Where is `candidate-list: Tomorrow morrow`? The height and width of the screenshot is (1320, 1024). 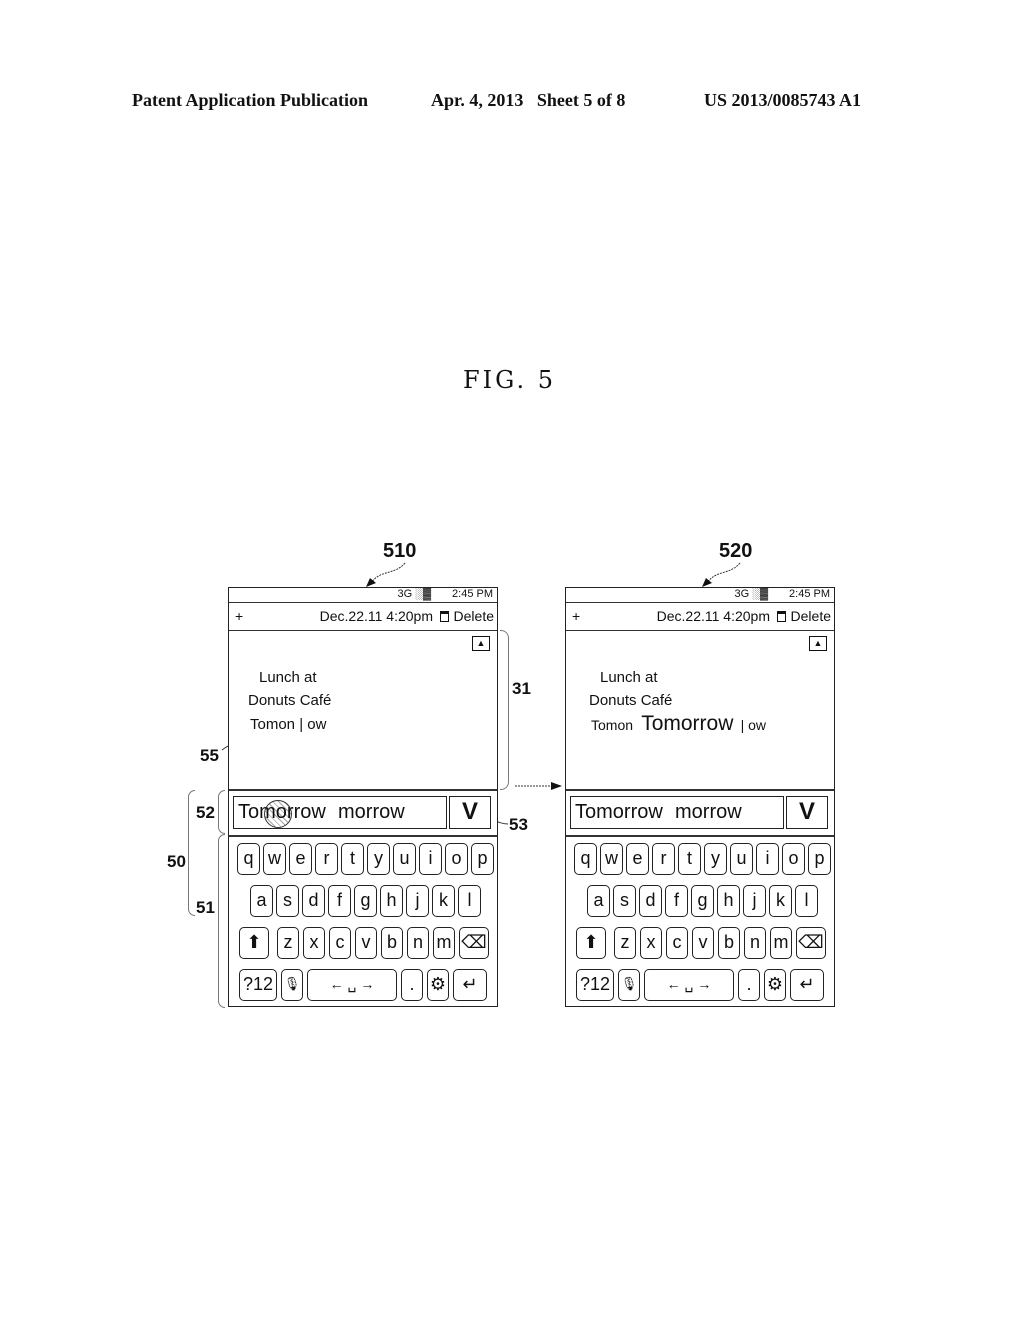 candidate-list: Tomorrow morrow is located at coordinates (340, 812).